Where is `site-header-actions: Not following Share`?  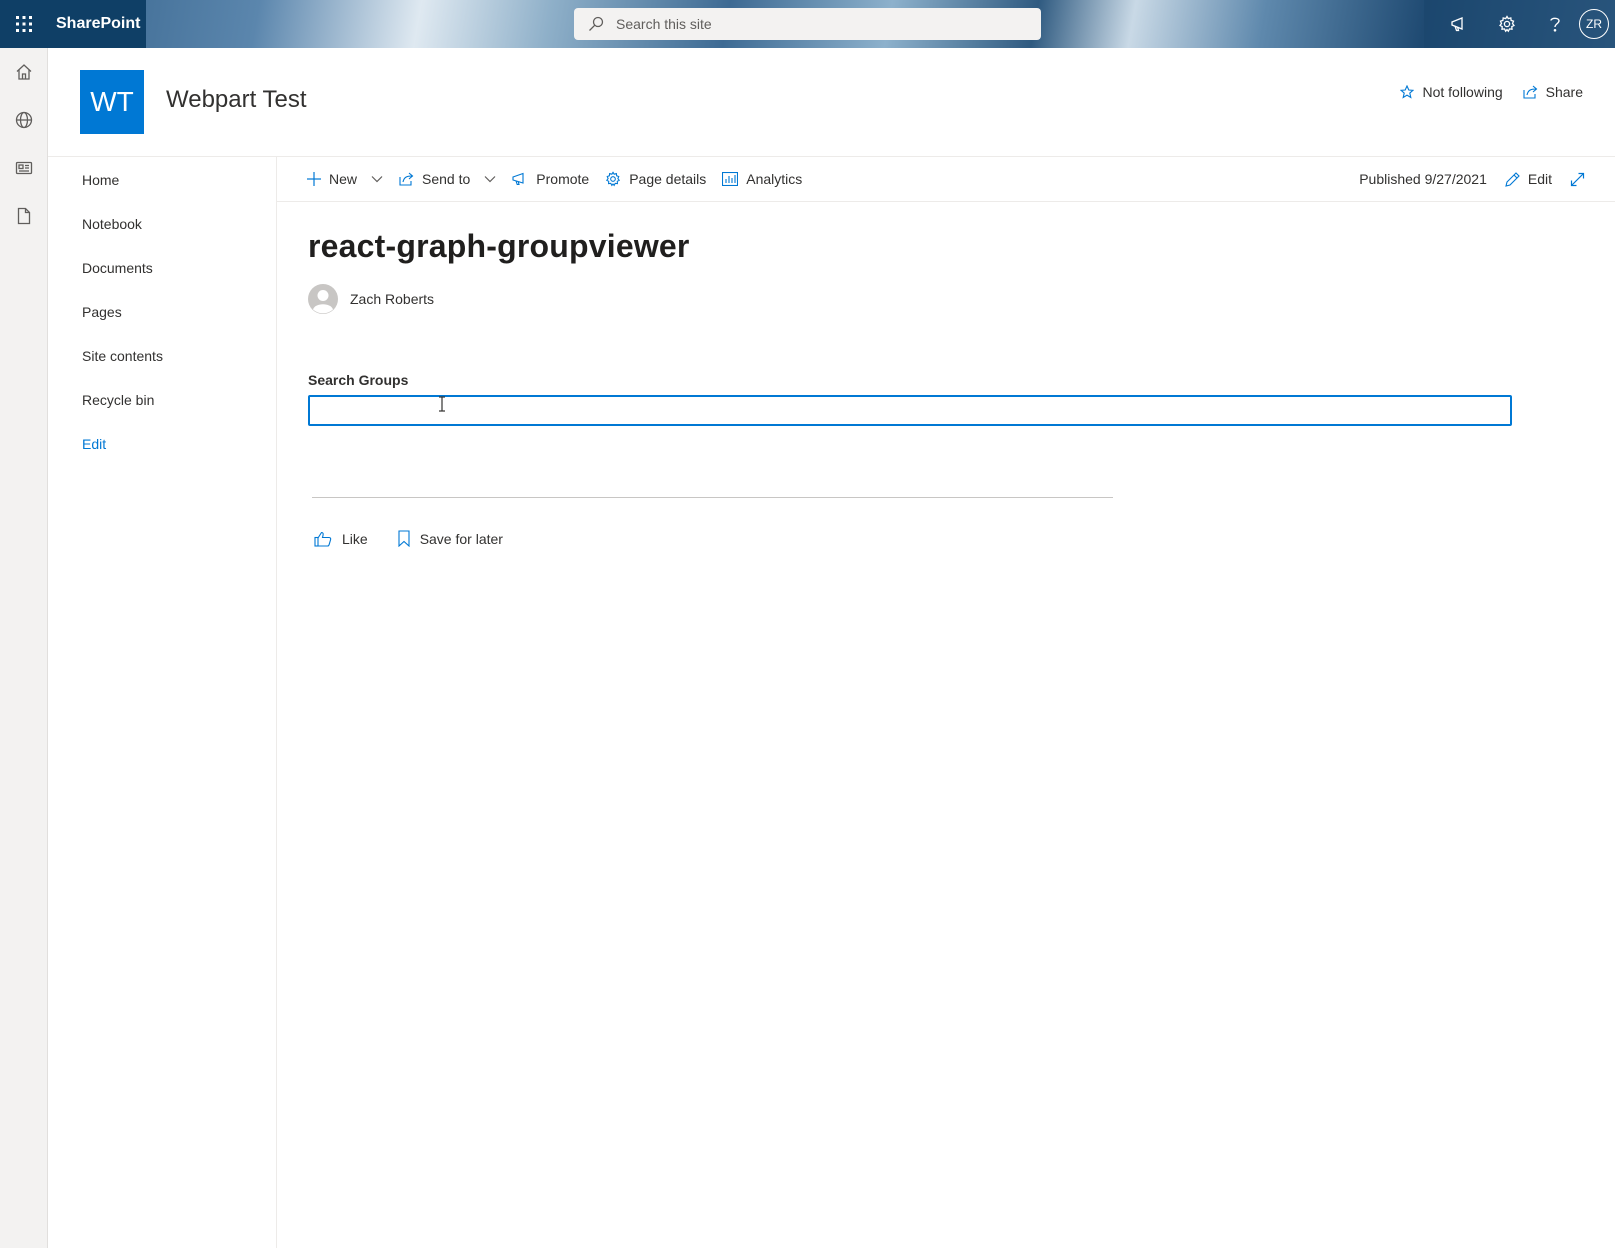 site-header-actions: Not following Share is located at coordinates (1491, 92).